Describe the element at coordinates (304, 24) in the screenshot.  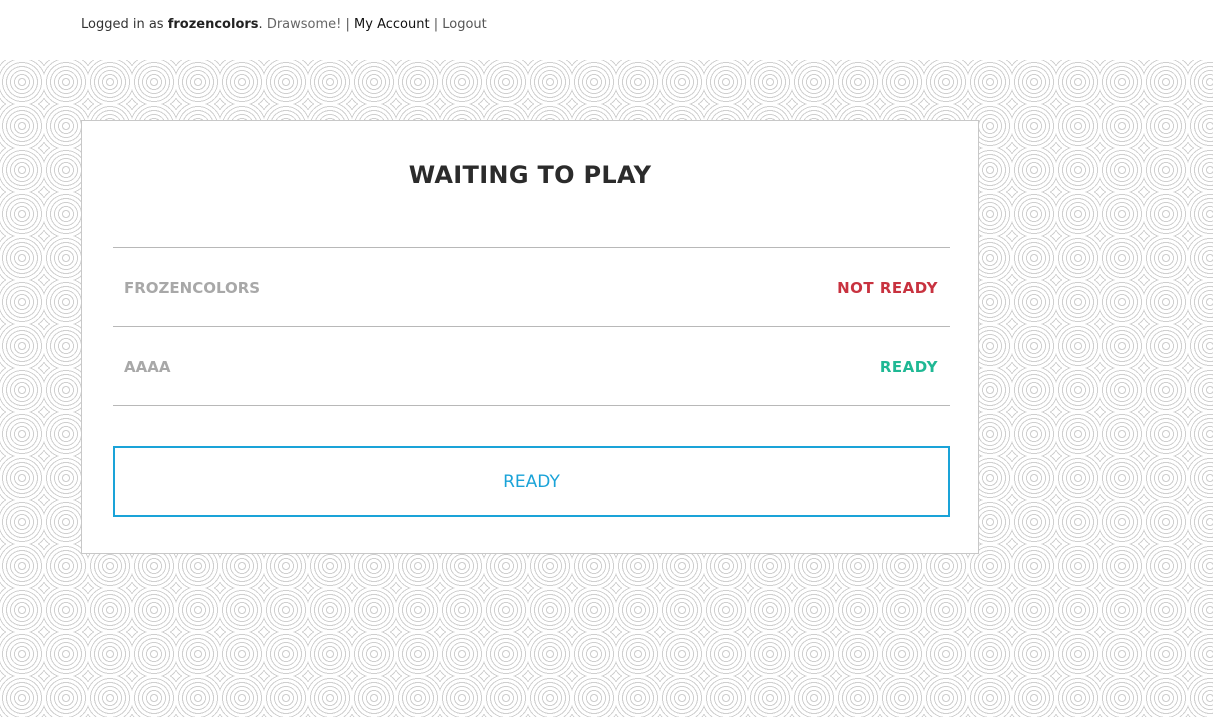
I see `app-name: Drawsome!` at that location.